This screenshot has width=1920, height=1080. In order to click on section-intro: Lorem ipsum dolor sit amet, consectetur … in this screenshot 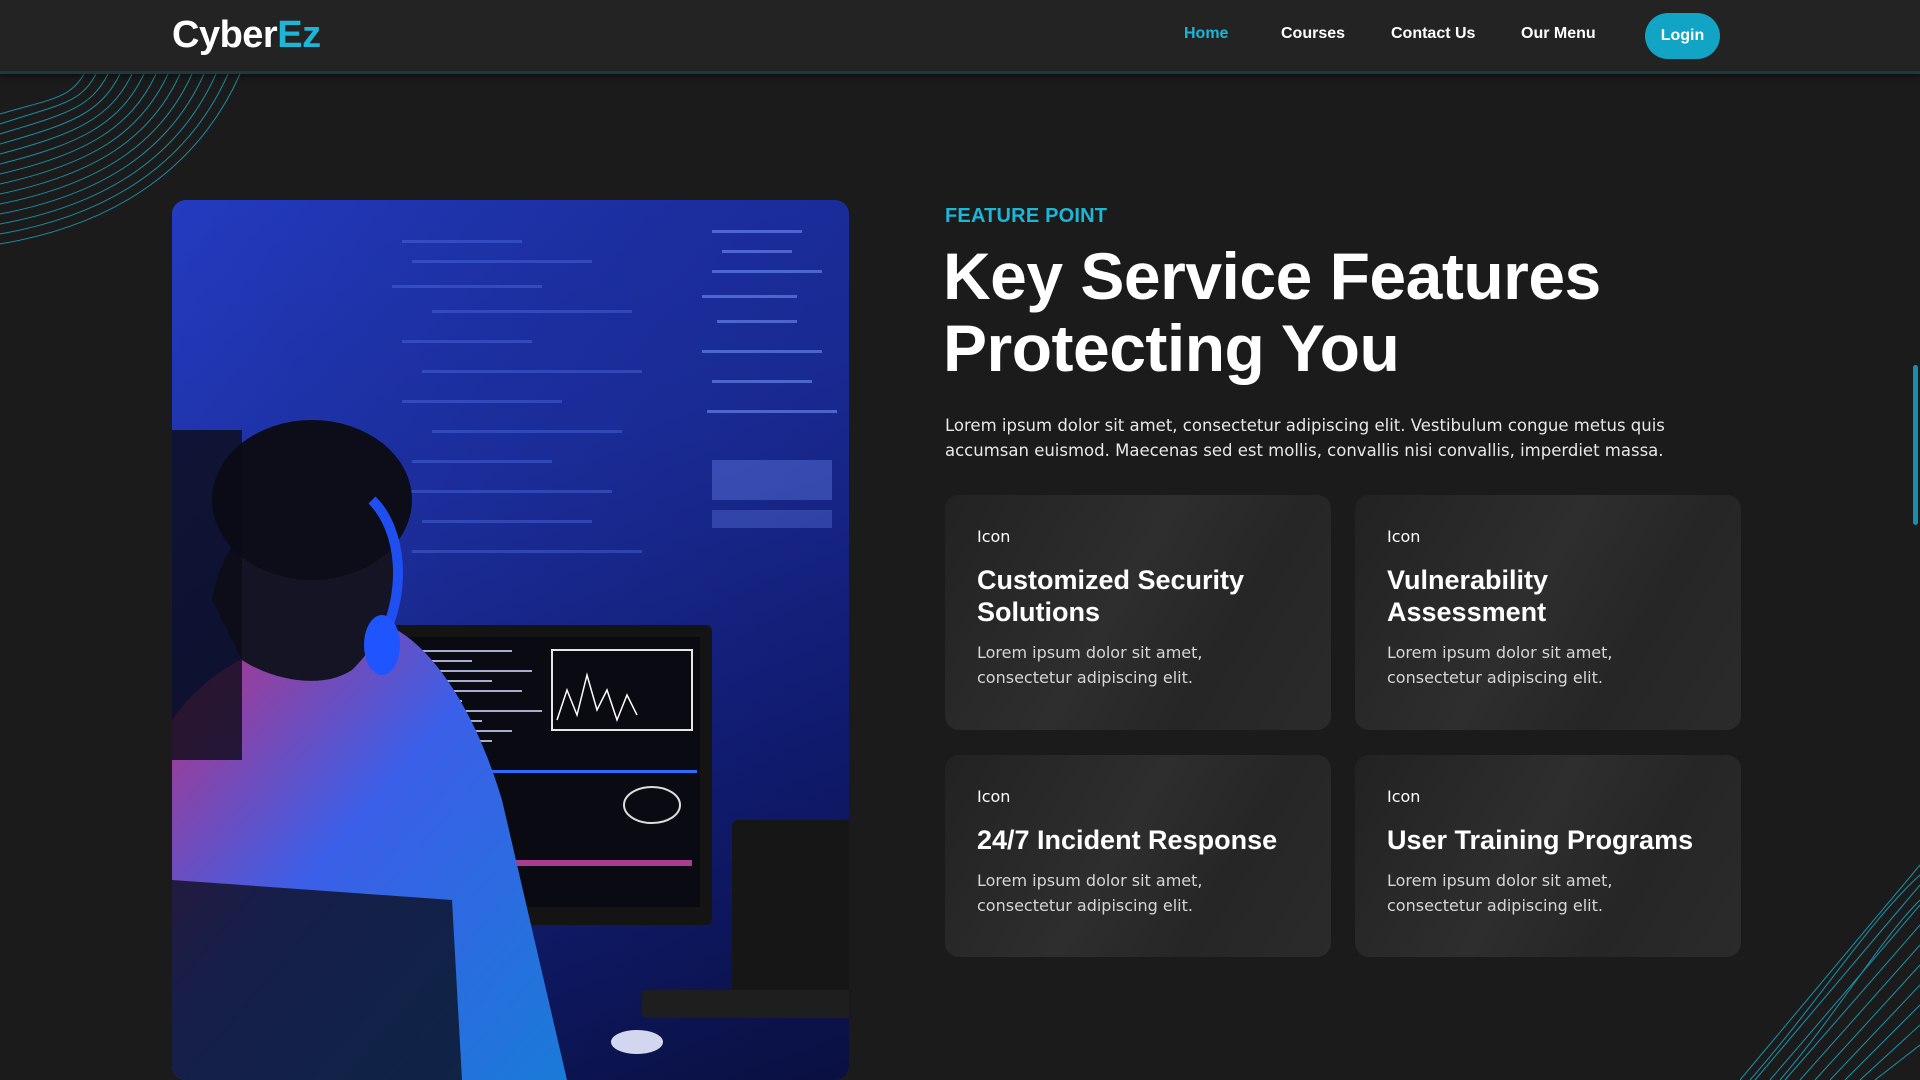, I will do `click(1305, 438)`.